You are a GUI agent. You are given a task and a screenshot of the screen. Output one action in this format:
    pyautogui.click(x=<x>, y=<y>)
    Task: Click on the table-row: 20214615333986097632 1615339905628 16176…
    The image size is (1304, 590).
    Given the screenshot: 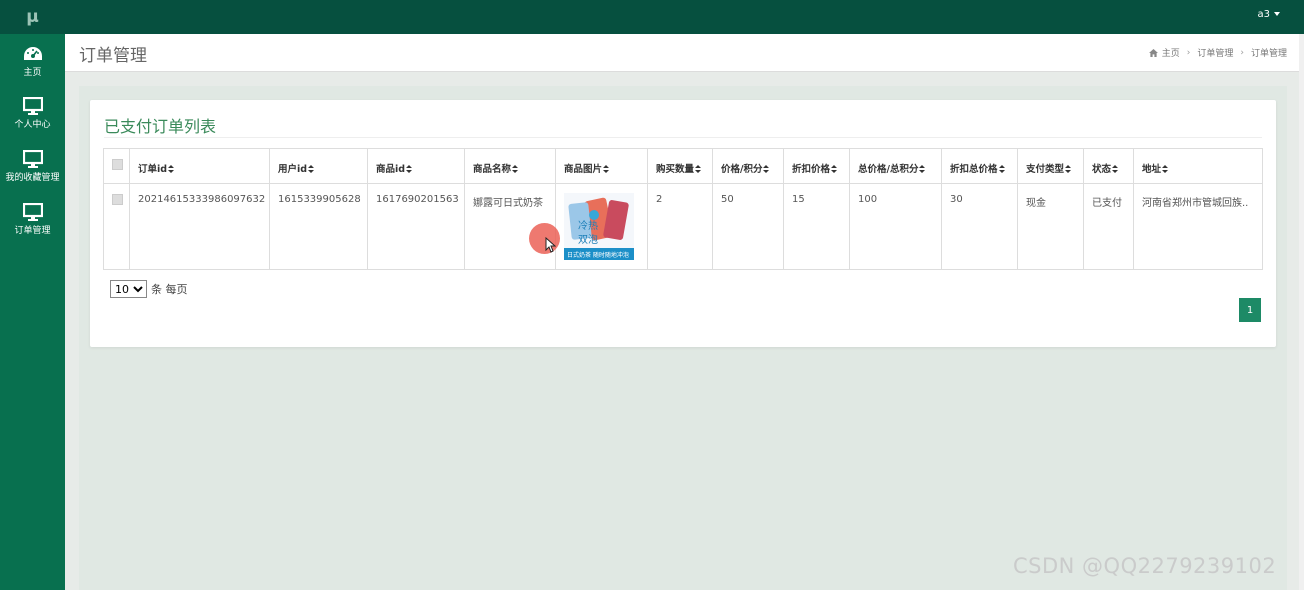 What is the action you would take?
    pyautogui.click(x=683, y=226)
    